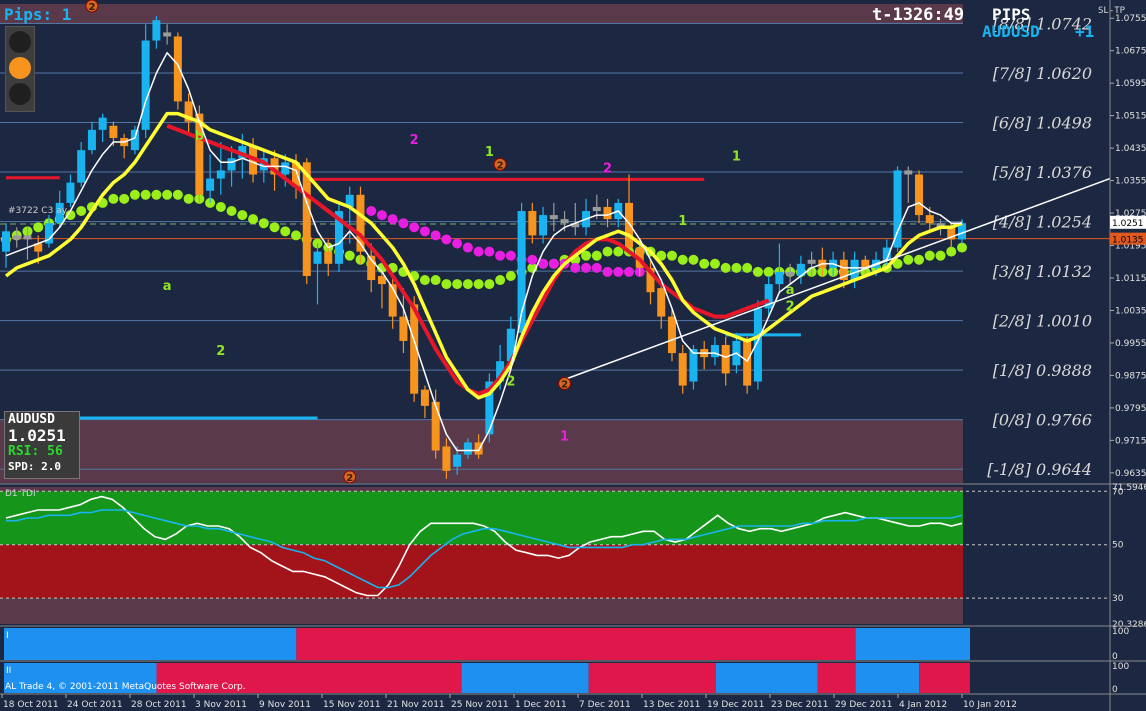 The height and width of the screenshot is (711, 1146). Describe the element at coordinates (605, 705) in the screenshot. I see `time-tick-label: 7 Dec 2011` at that location.